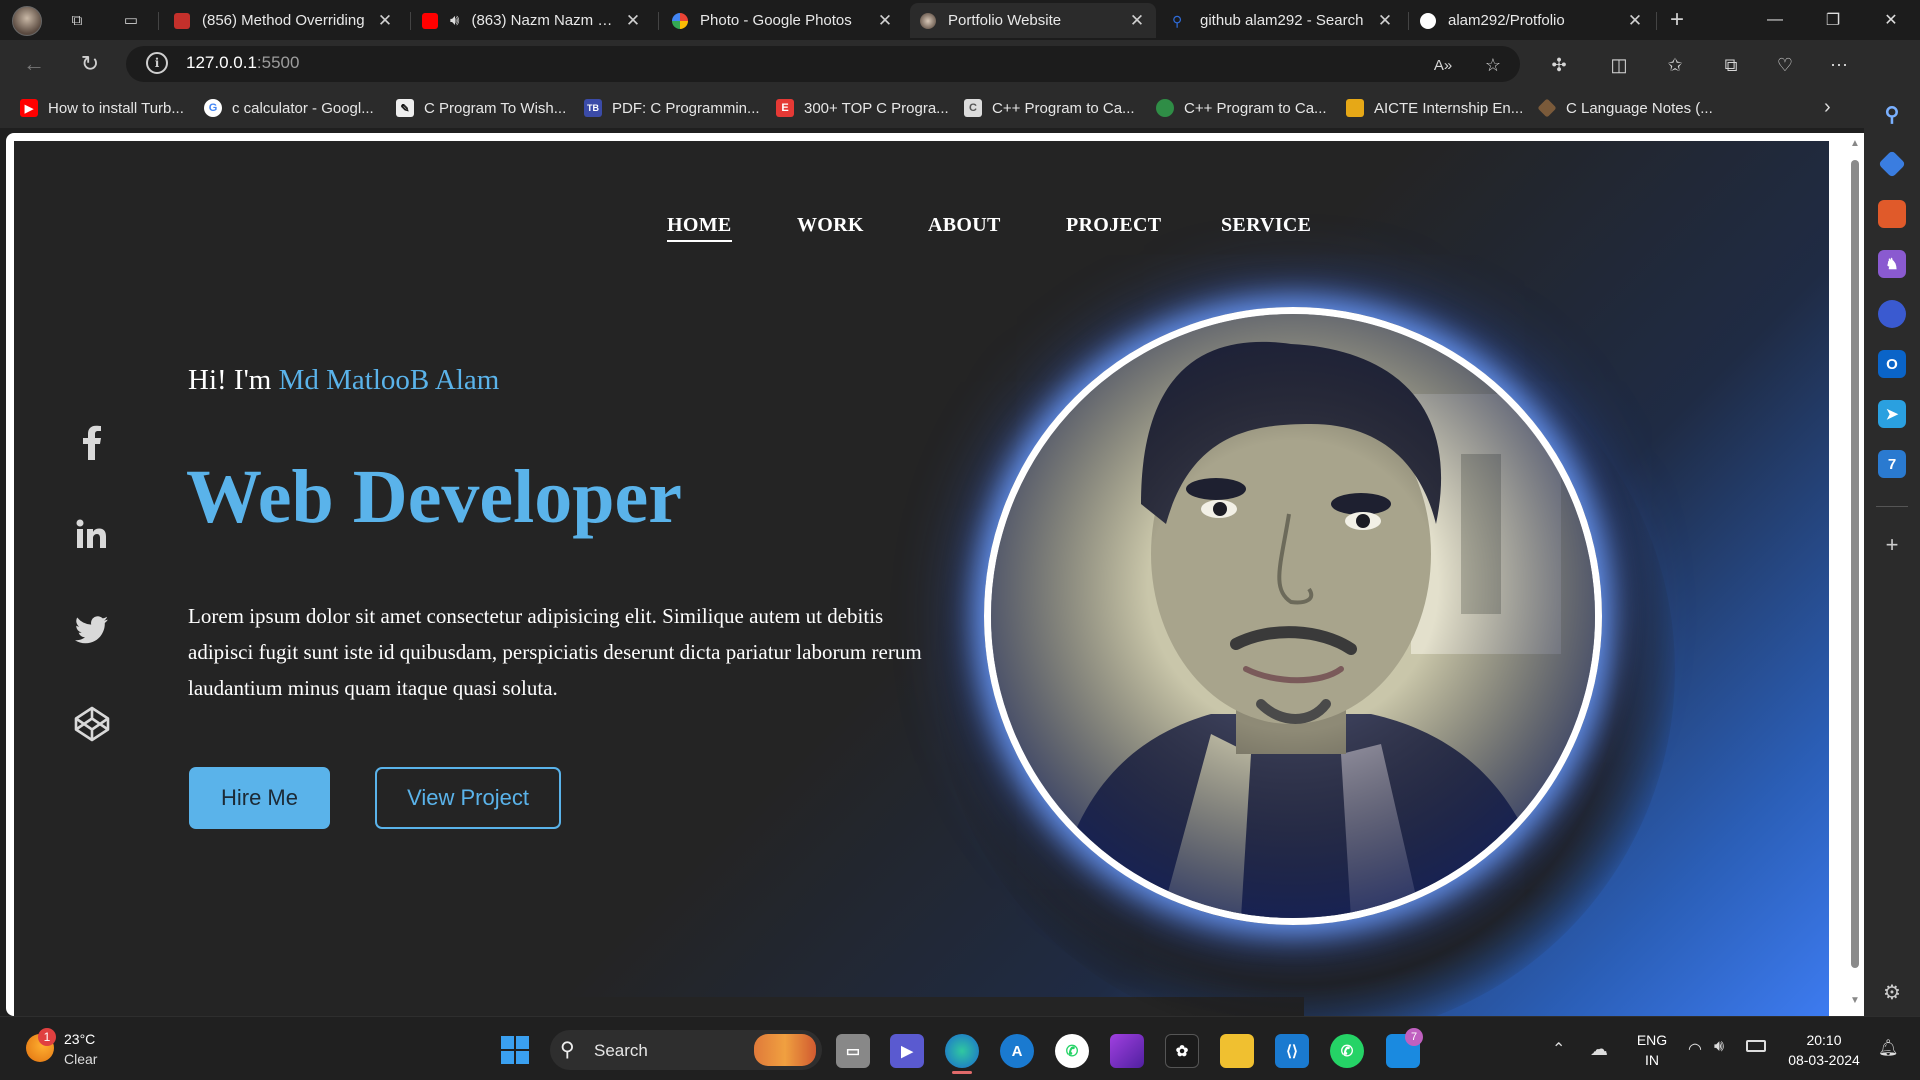 The image size is (1920, 1080). What do you see at coordinates (92, 630) in the screenshot?
I see `twitter-icon` at bounding box center [92, 630].